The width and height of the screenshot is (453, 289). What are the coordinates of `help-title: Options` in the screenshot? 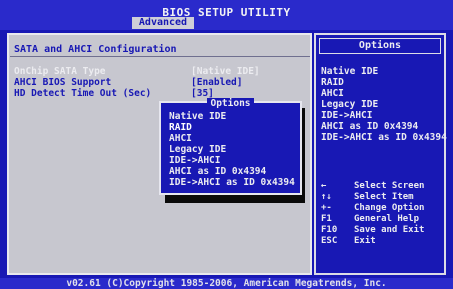 It's located at (380, 45).